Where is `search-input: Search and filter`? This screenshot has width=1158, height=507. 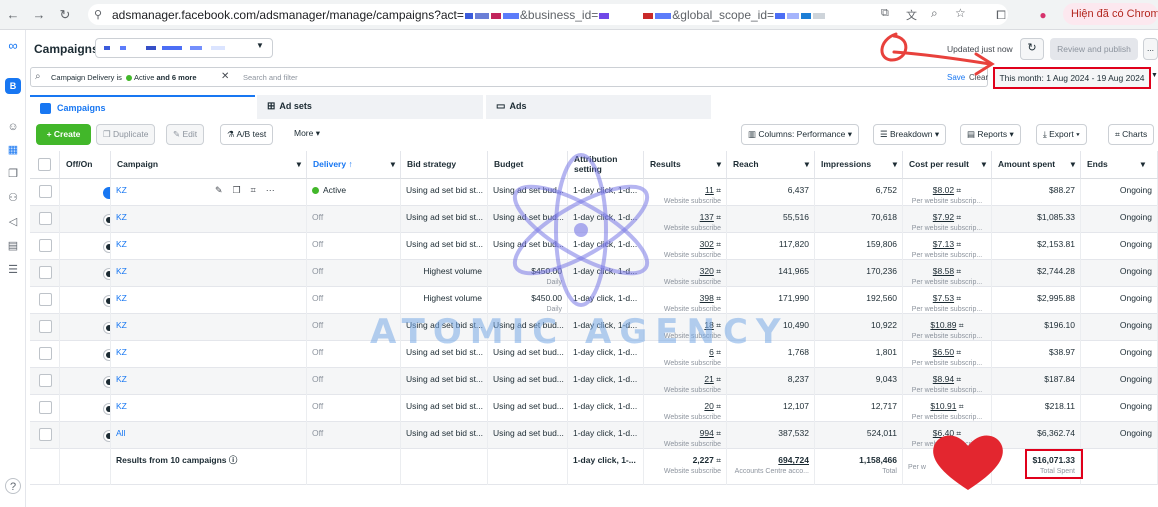 search-input: Search and filter is located at coordinates (270, 77).